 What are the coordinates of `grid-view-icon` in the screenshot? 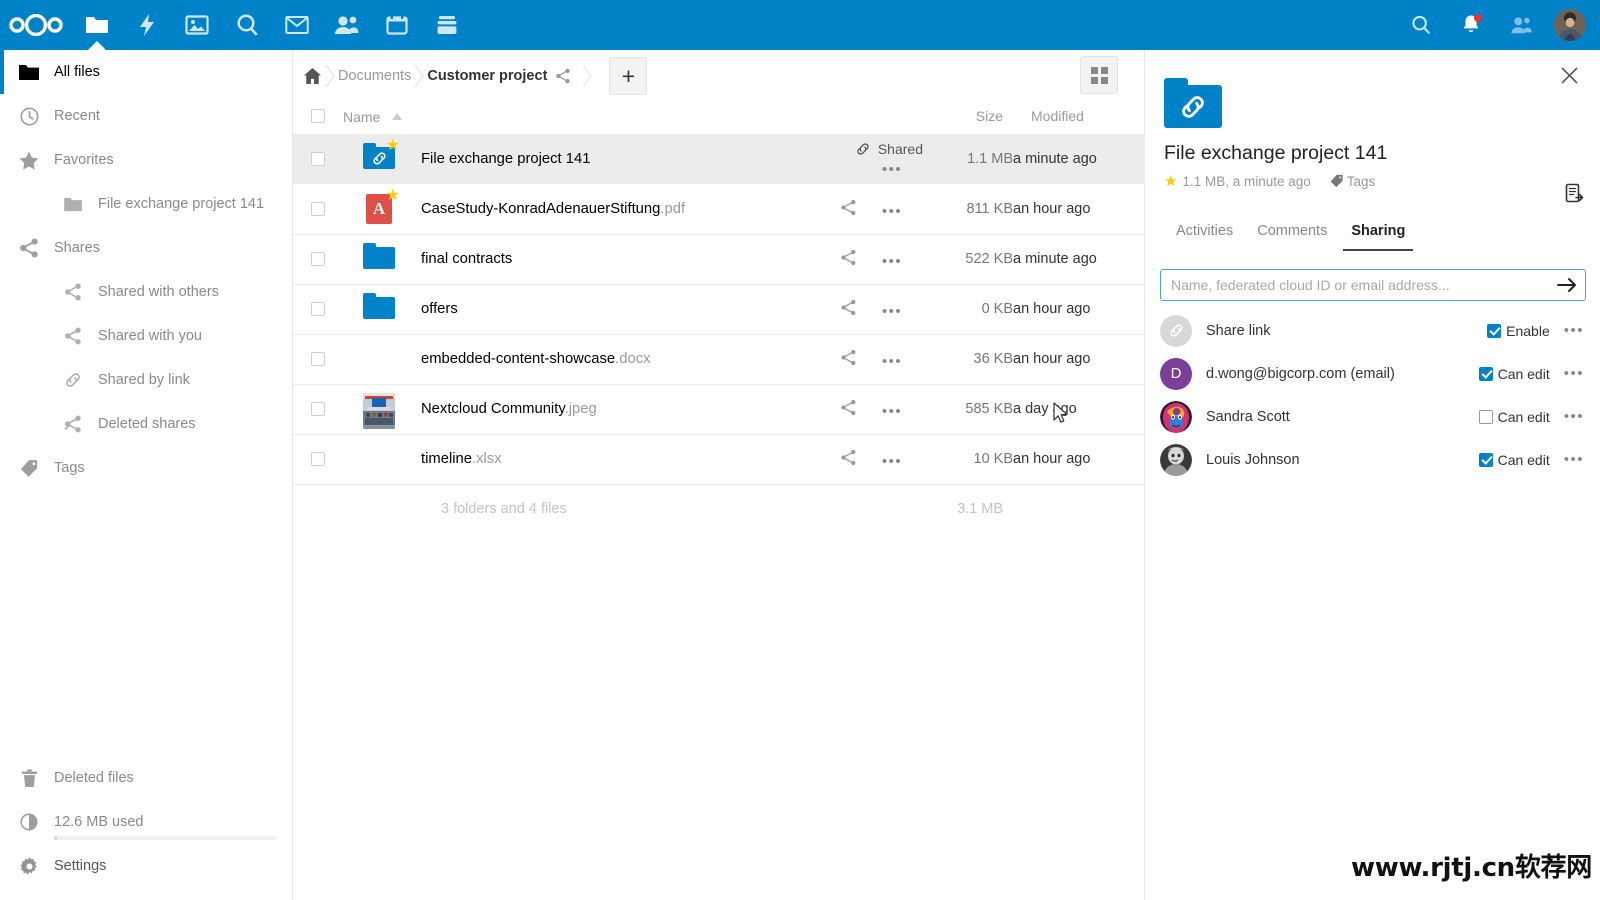 It's located at (1099, 75).